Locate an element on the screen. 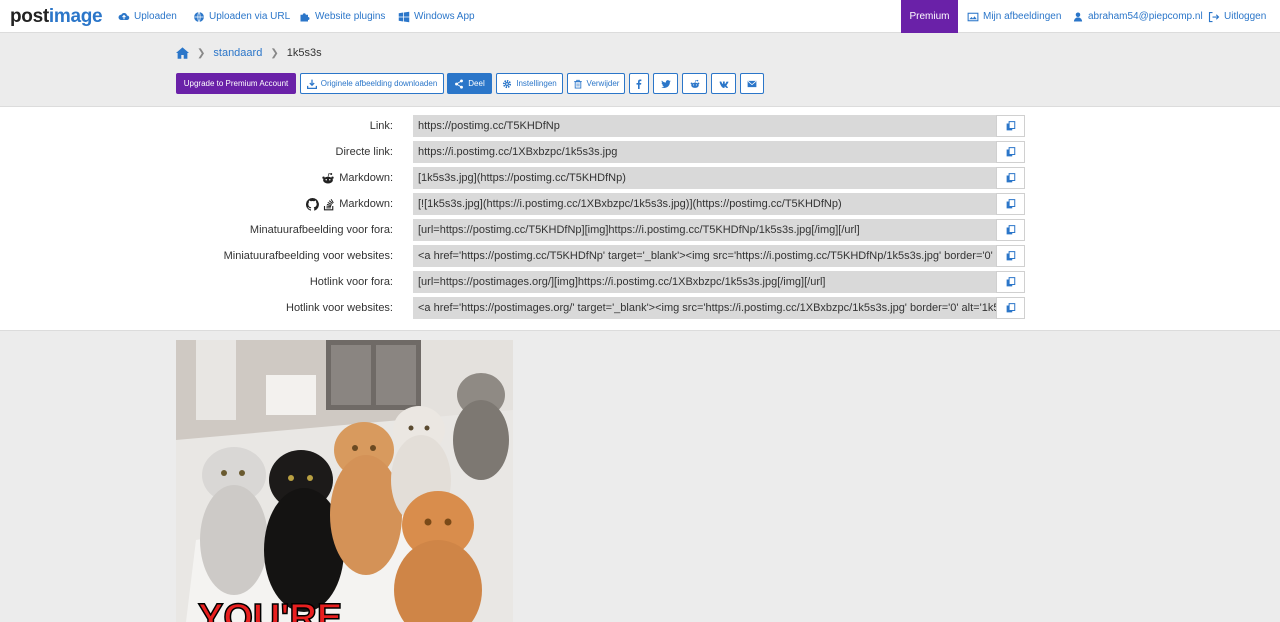  link-row: Link: https://postimg.cc/T5KHDfNp is located at coordinates (640, 126).